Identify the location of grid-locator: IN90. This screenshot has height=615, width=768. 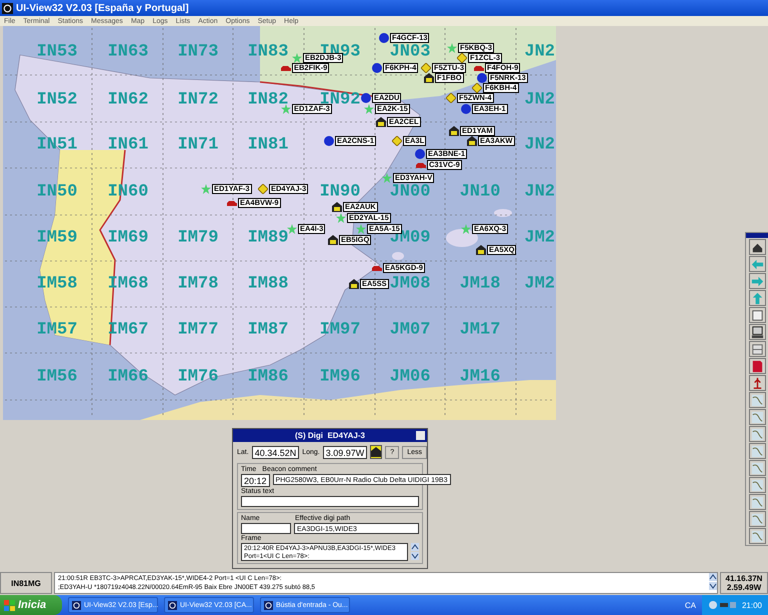
(340, 192).